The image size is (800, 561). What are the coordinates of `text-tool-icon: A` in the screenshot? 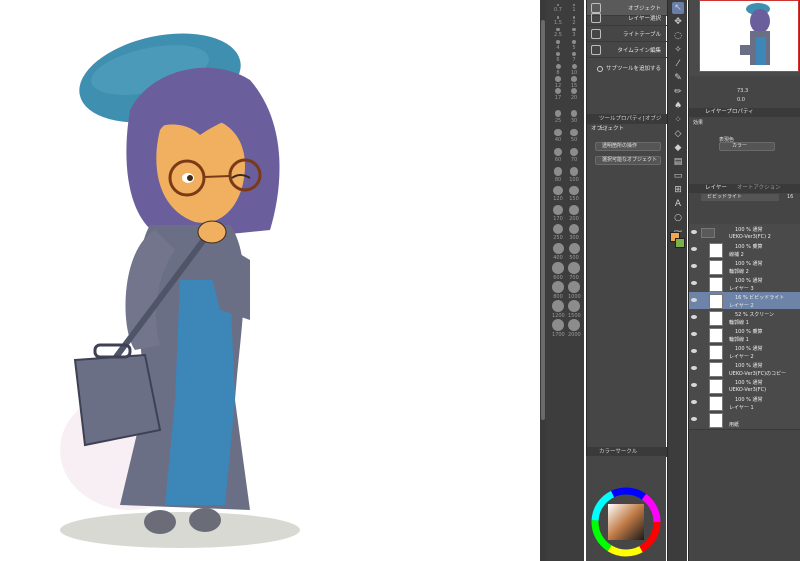 It's located at (678, 204).